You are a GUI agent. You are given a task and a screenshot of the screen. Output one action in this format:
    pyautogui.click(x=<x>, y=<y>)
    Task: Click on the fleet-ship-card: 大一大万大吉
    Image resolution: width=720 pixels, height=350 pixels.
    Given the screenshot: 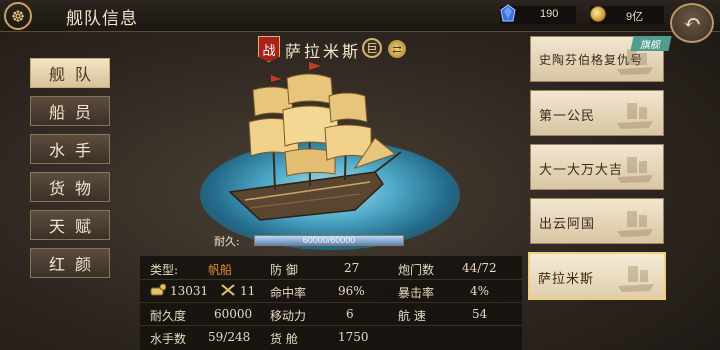 What is the action you would take?
    pyautogui.click(x=597, y=167)
    